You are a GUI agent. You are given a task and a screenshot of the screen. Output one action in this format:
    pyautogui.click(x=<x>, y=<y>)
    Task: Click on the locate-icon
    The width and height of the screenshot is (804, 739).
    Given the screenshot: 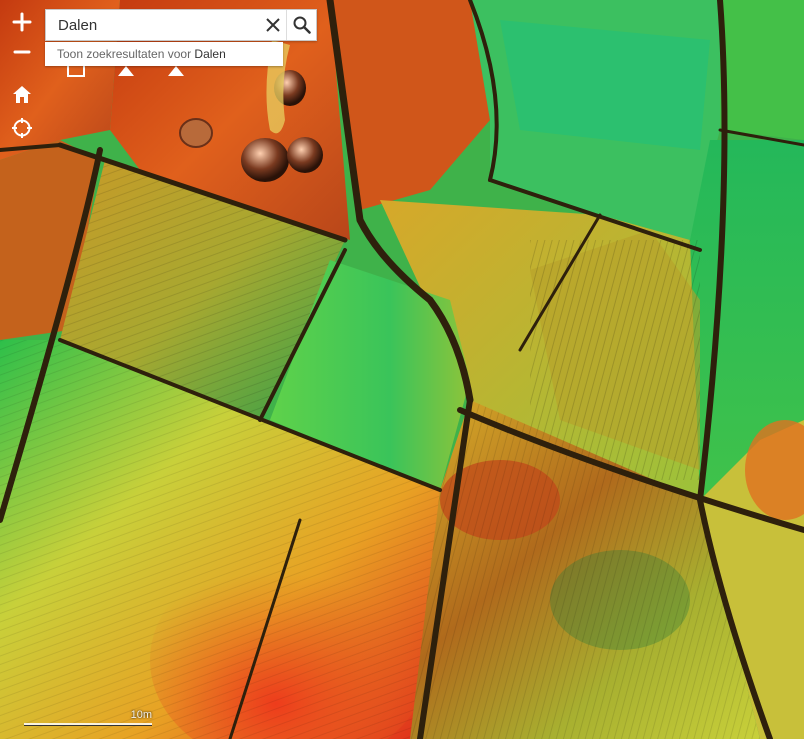 What is the action you would take?
    pyautogui.click(x=22, y=128)
    